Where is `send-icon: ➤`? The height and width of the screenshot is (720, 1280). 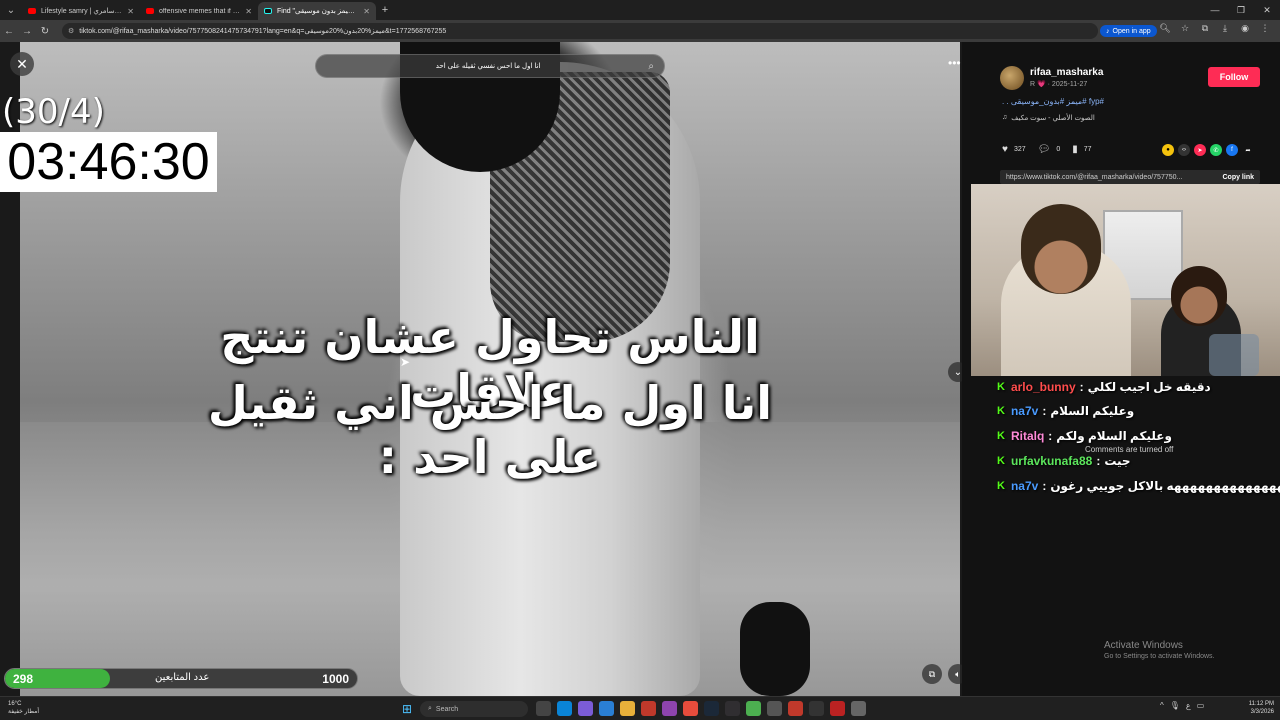 send-icon: ➤ is located at coordinates (1200, 150).